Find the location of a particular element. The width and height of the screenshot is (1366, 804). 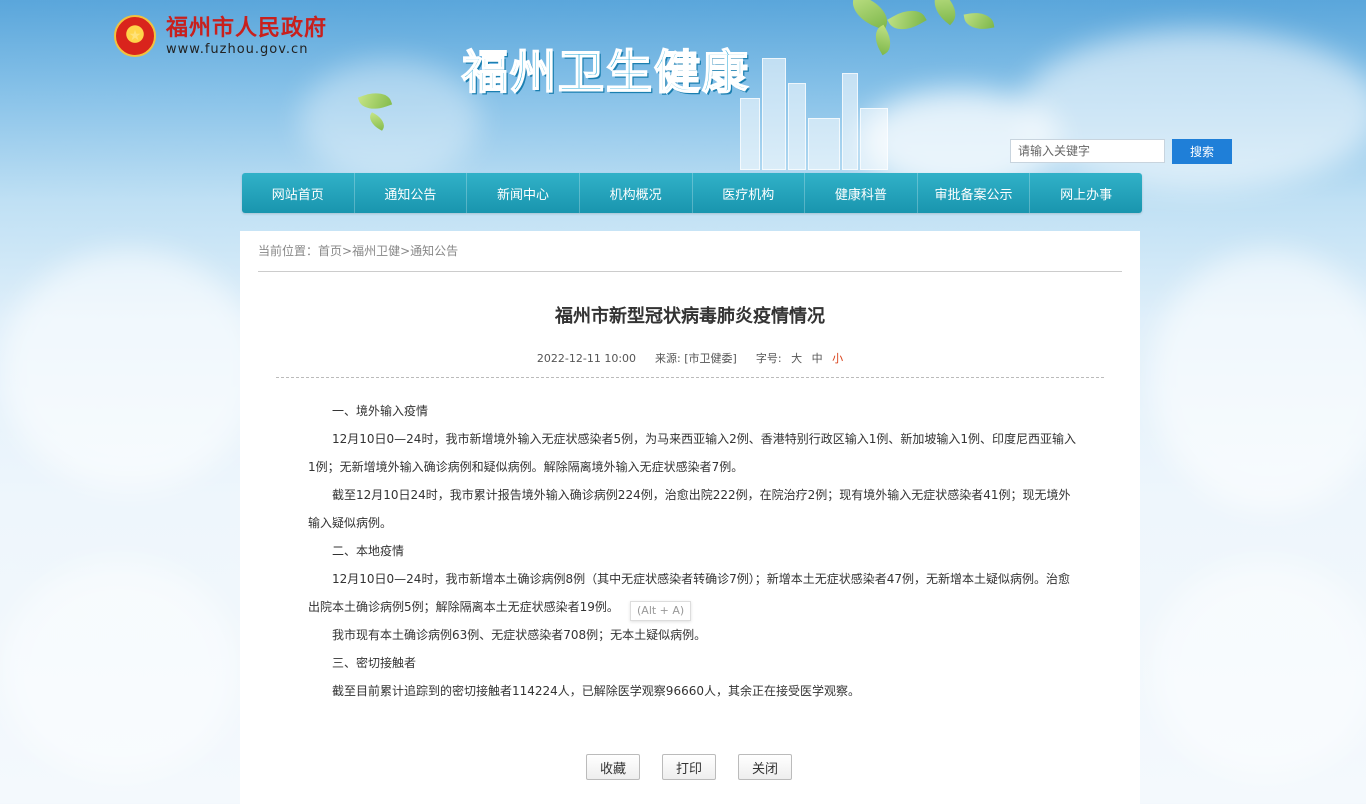

article-meta: 2022-12-11 10:00 来源: [市卫健委] 字号: 大 中 小 is located at coordinates (690, 358).